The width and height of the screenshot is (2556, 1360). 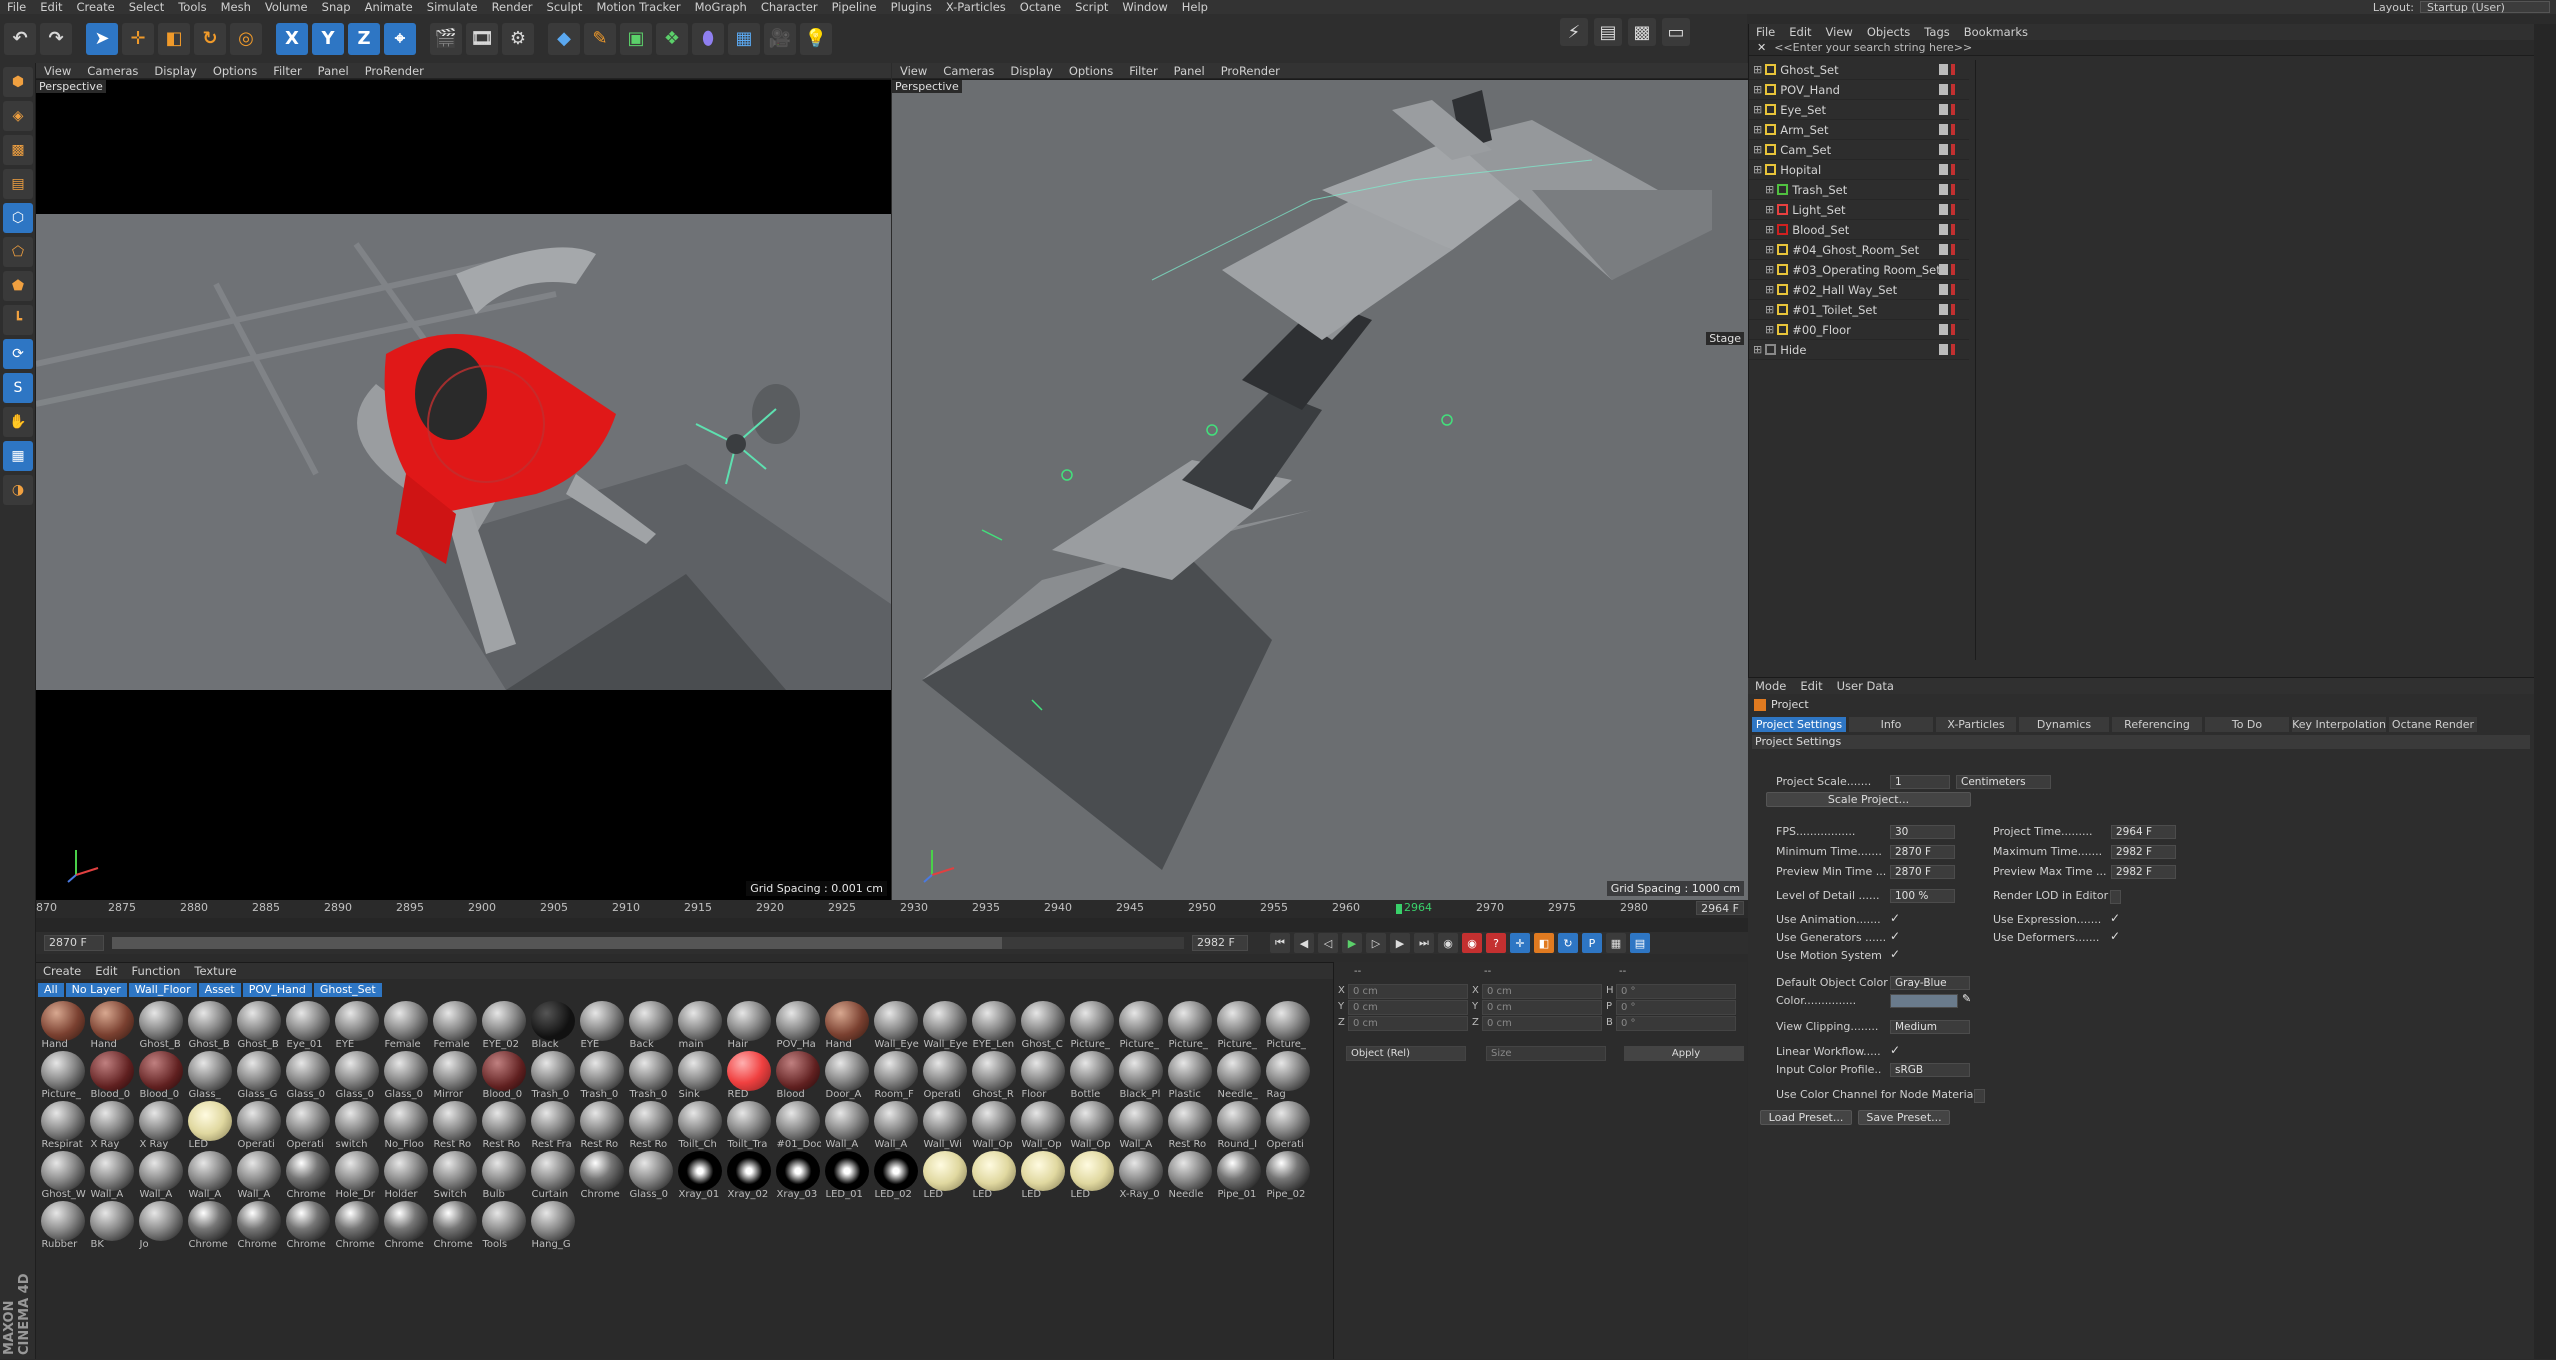 I want to click on close-icon: ✕, so click(x=1761, y=47).